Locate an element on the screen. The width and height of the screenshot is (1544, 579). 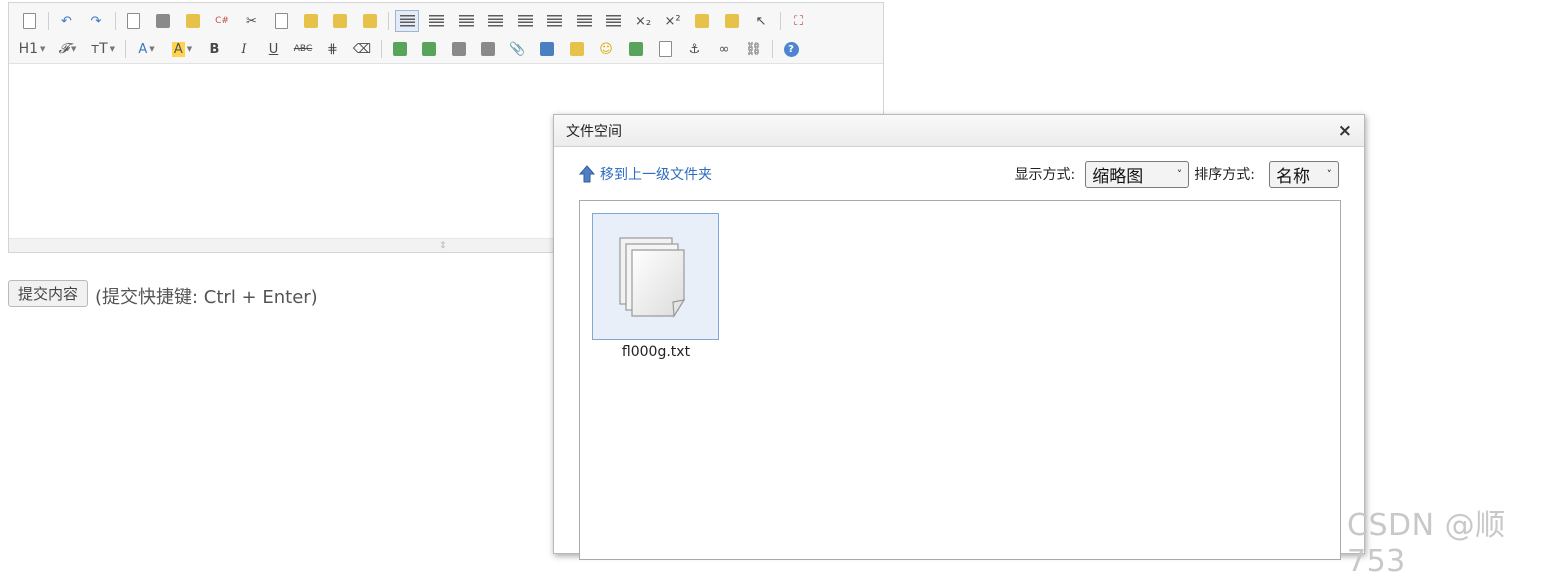
multi-image-button is located at coordinates (429, 49).